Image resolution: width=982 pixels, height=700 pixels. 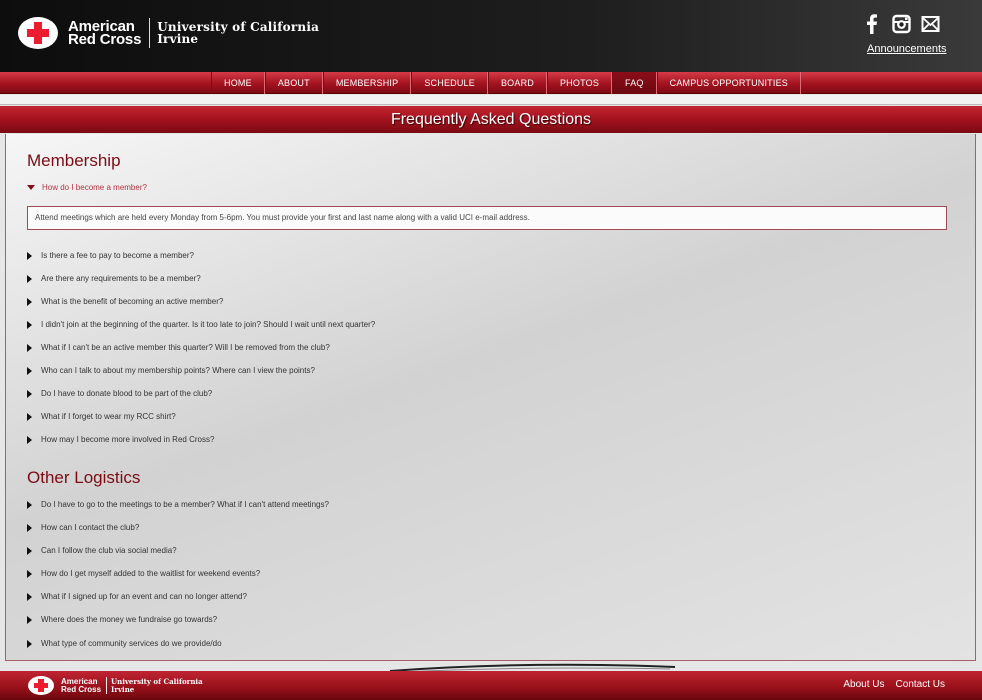 I want to click on footer-contact-us-link: Contact Us, so click(x=920, y=684).